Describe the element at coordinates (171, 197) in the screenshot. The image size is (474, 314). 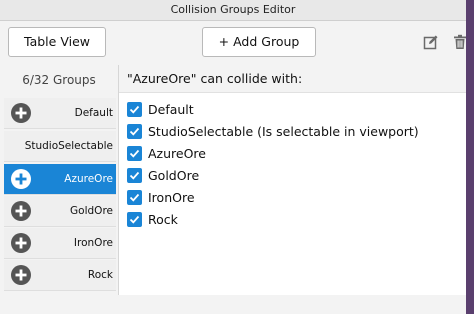
I see `collide-item-label: IronOre` at that location.